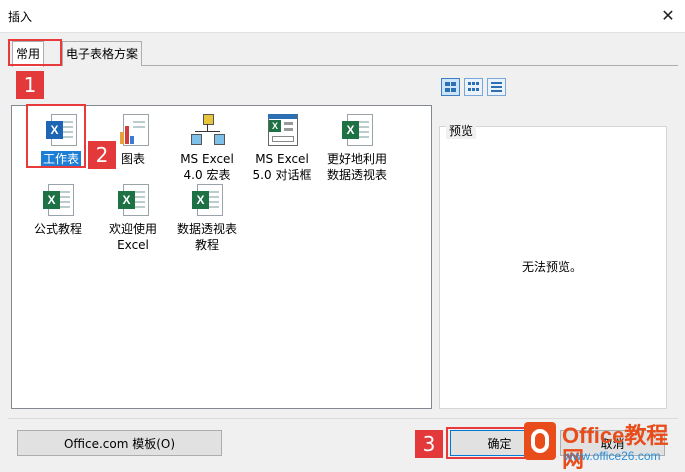 The height and width of the screenshot is (472, 685). I want to click on dialog-title: 插入, so click(20, 17).